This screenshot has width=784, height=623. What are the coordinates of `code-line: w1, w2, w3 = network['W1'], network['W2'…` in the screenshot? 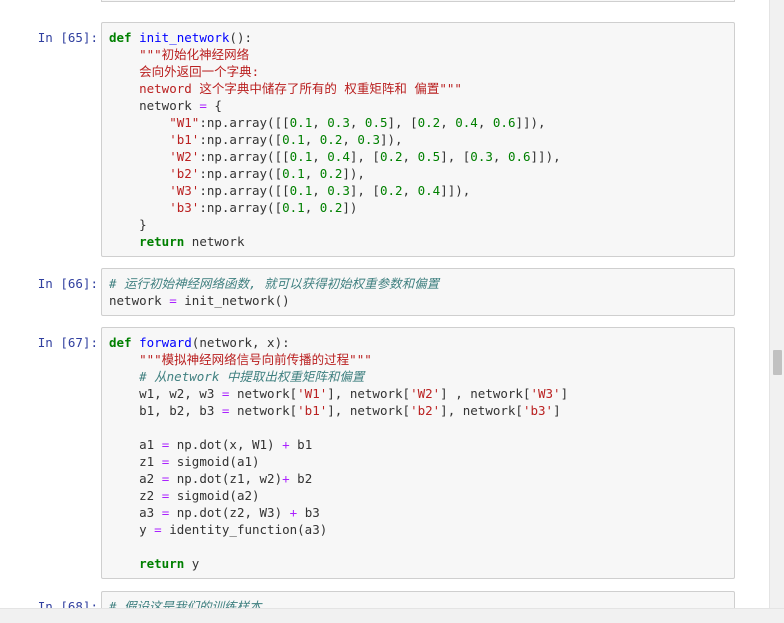 It's located at (338, 393).